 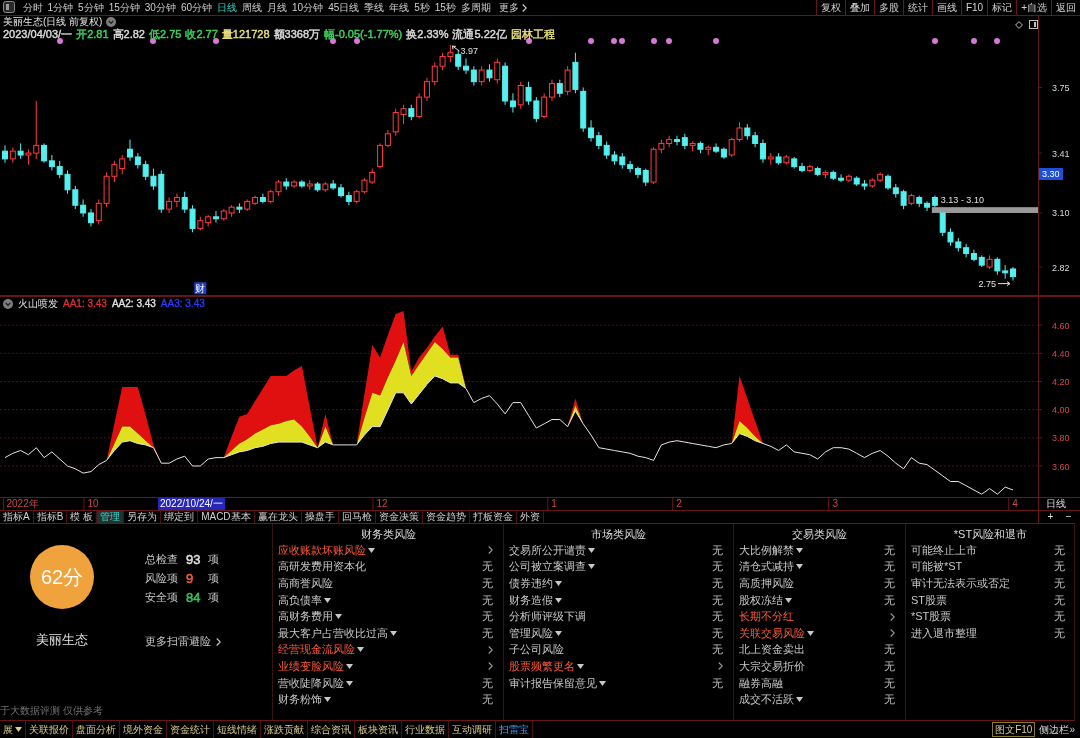 I want to click on bottom-tab: 展, so click(x=13, y=729).